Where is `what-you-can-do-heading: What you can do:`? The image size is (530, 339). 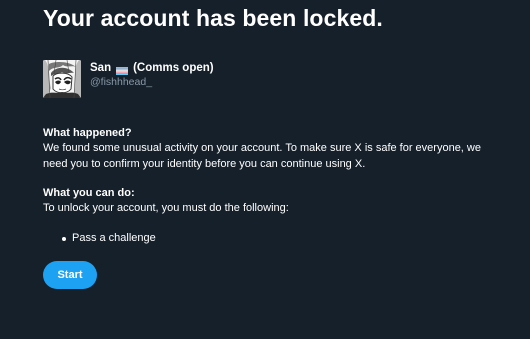
what-you-can-do-heading: What you can do: is located at coordinates (89, 193).